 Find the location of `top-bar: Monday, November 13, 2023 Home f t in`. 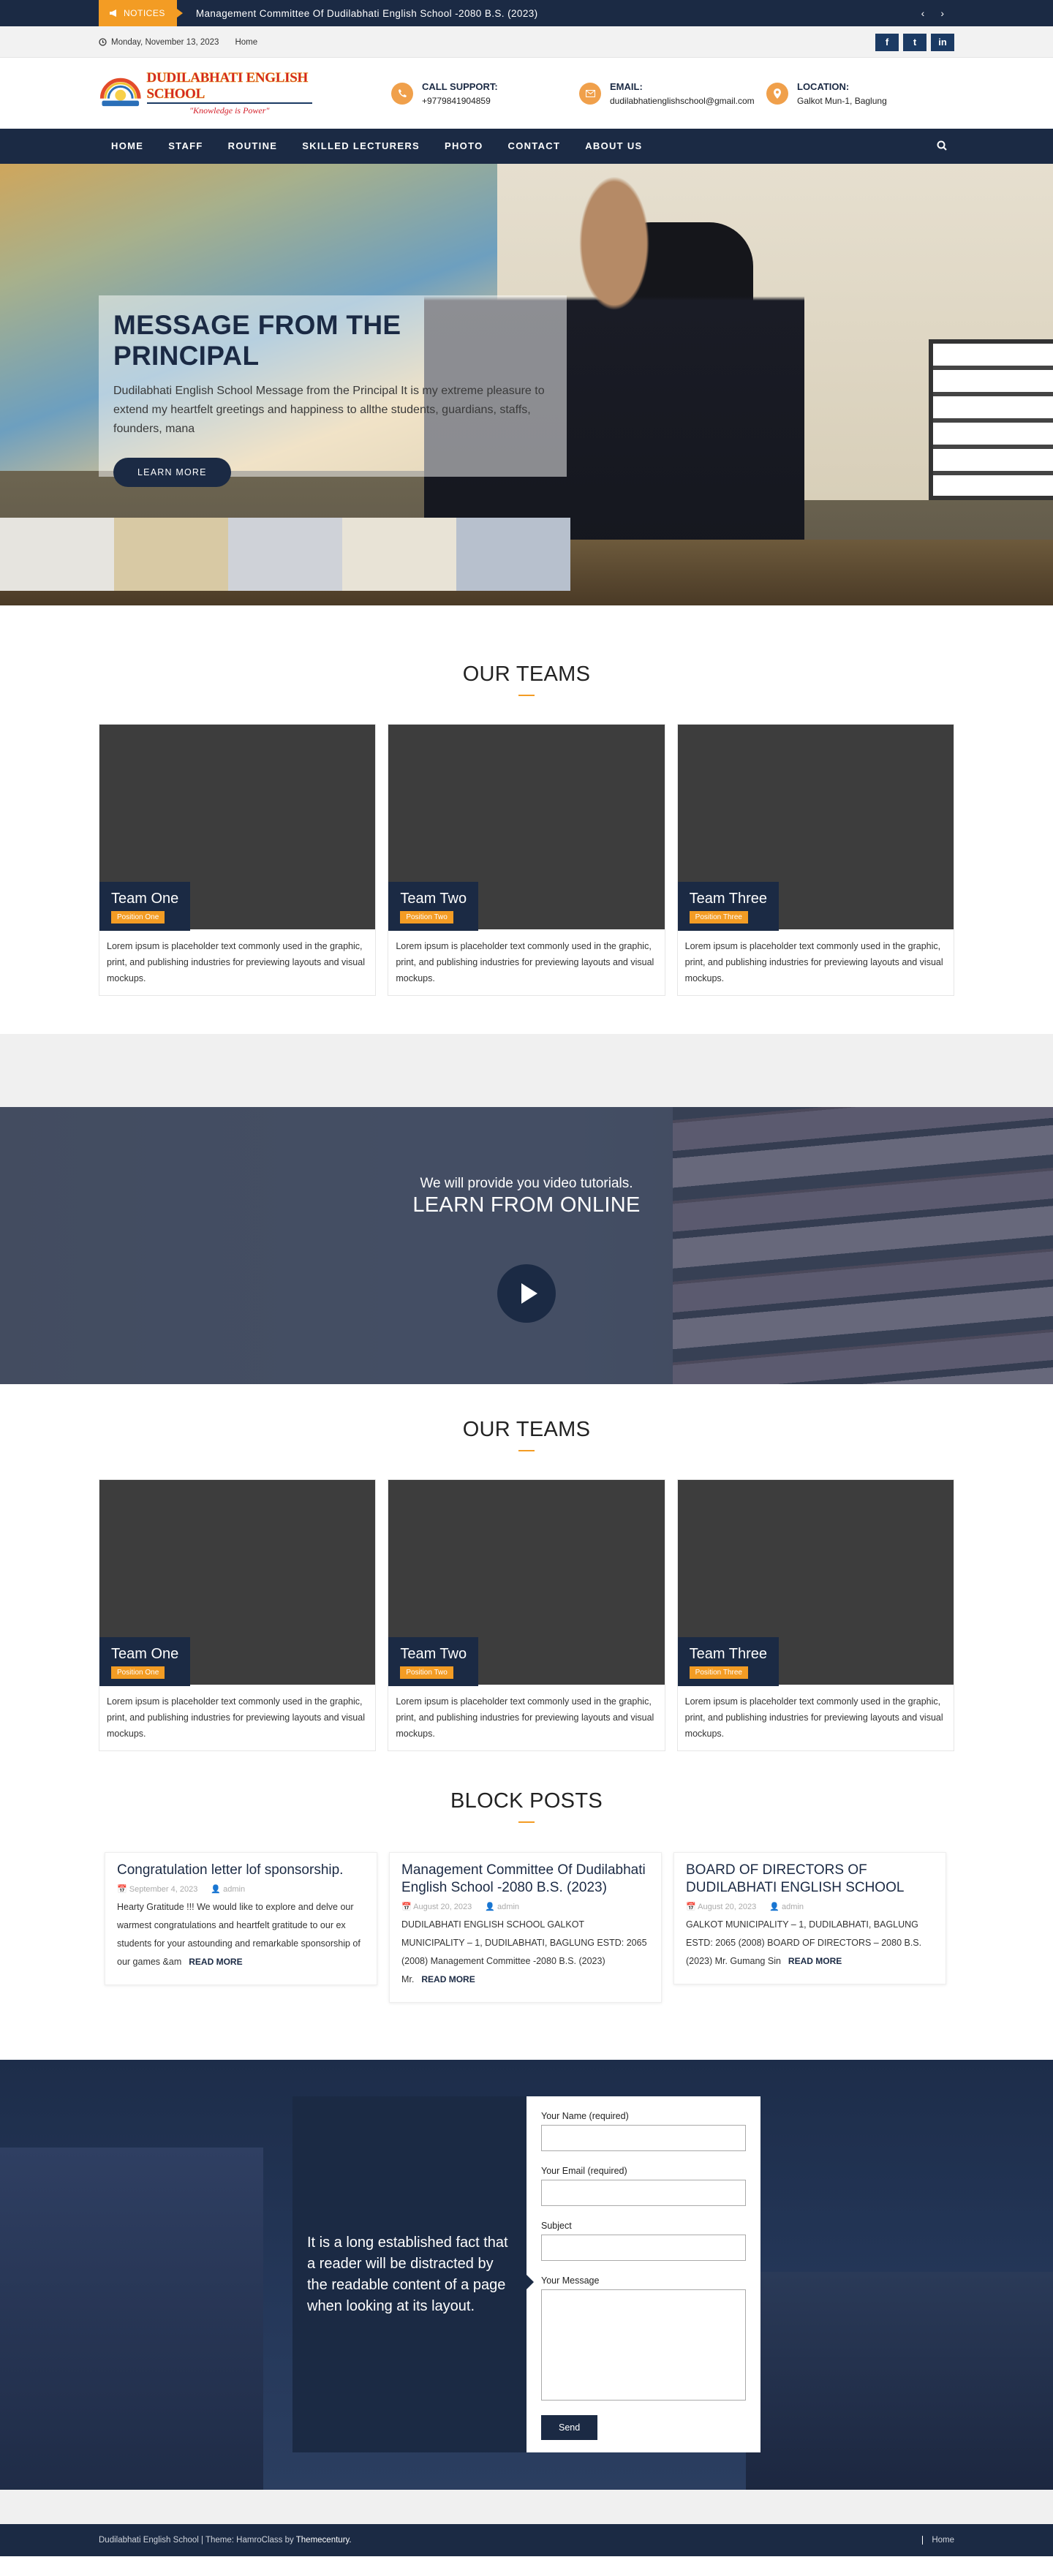

top-bar: Monday, November 13, 2023 Home f t in is located at coordinates (526, 42).